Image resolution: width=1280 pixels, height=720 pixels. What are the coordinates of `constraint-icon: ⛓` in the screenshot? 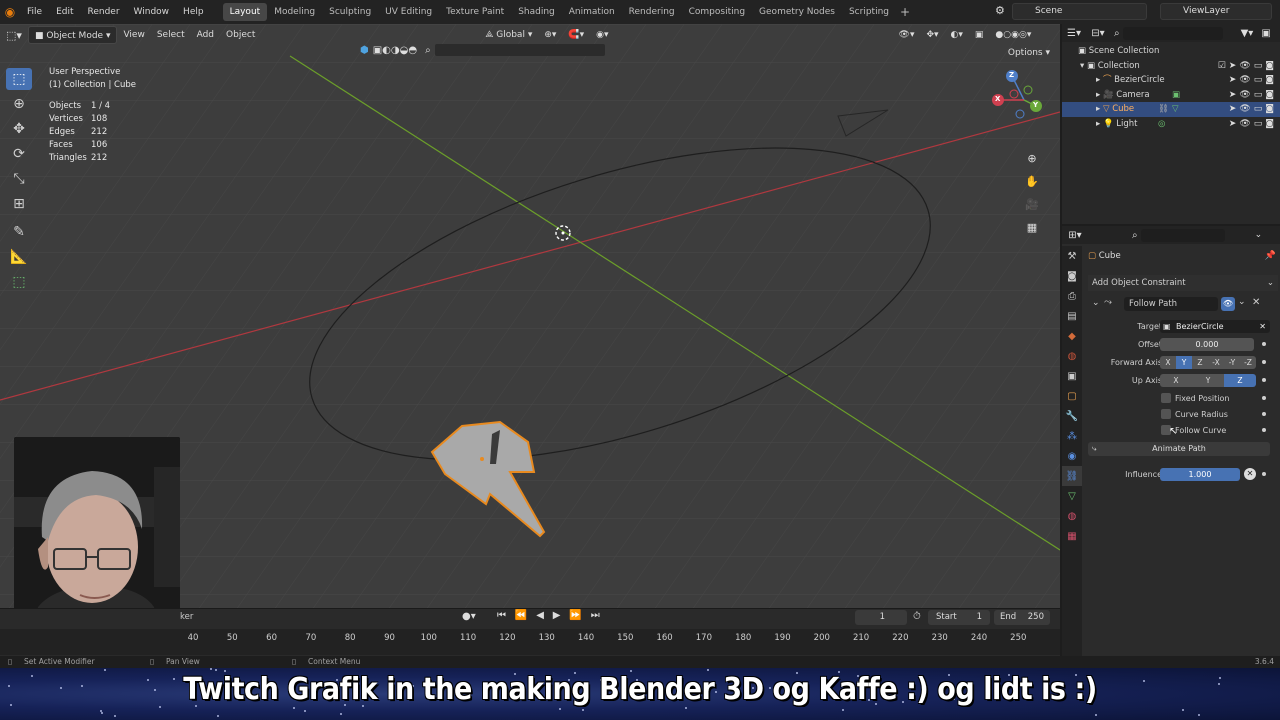 It's located at (1163, 109).